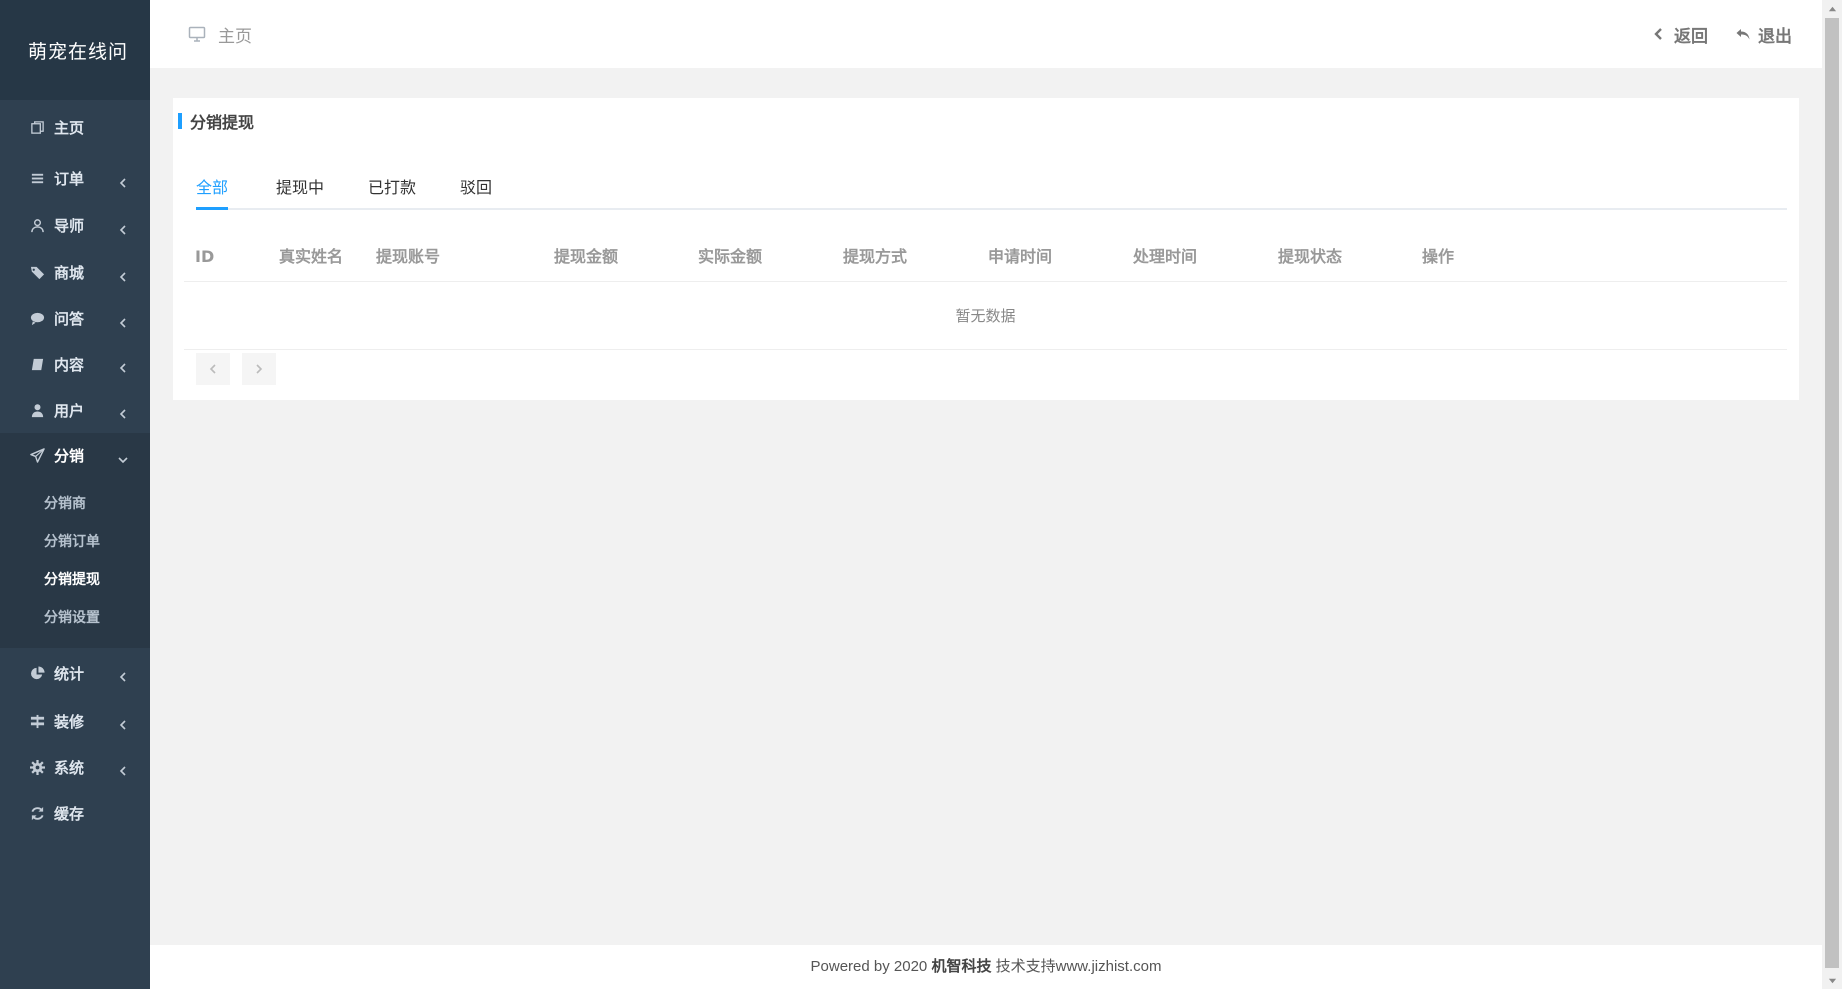 The height and width of the screenshot is (989, 1842). I want to click on sidebar-item-system: 系统, so click(75, 767).